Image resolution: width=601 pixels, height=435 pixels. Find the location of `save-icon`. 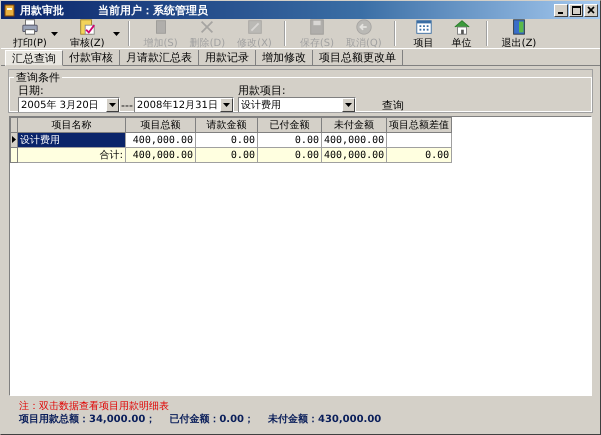

save-icon is located at coordinates (317, 27).